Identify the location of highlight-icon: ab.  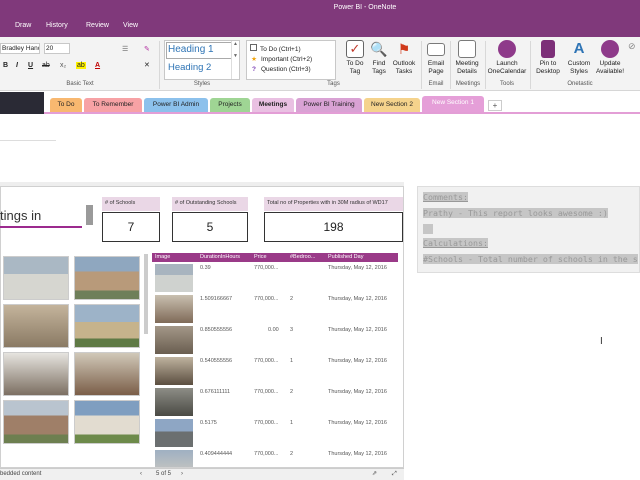
(81, 65).